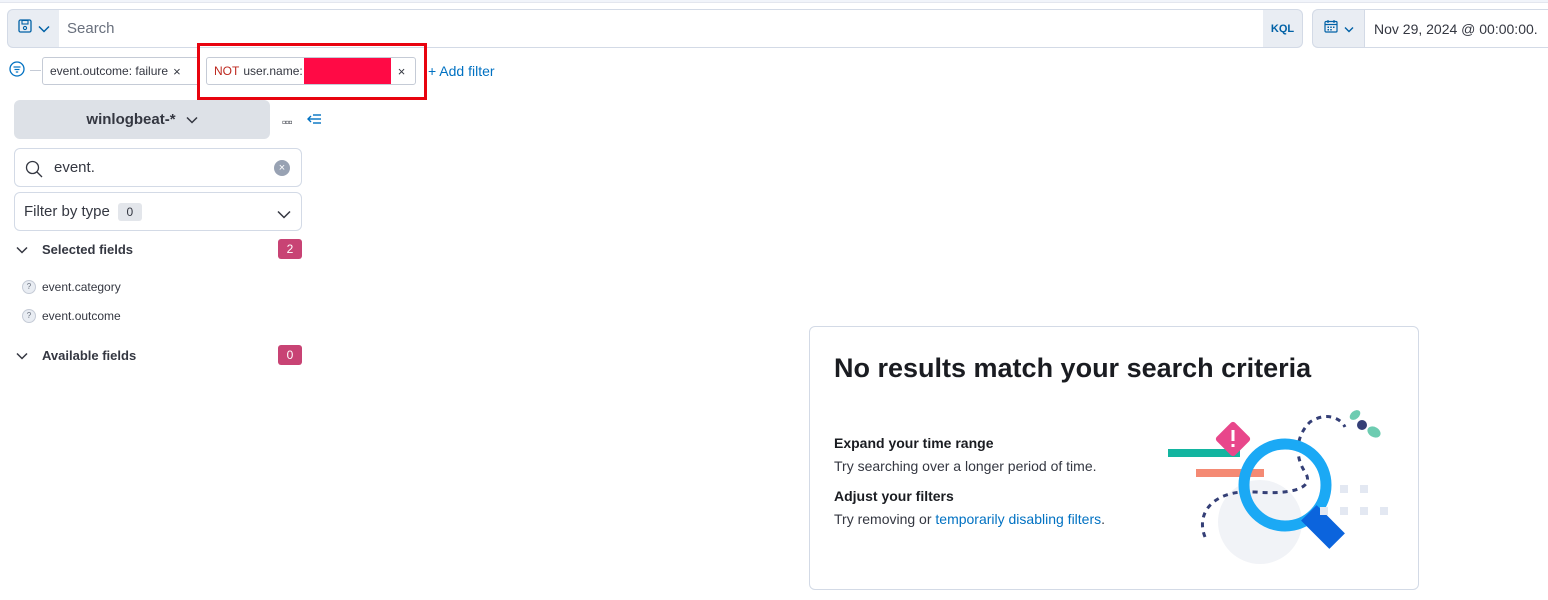  I want to click on filter-pill-label: event.outcome: failure, so click(109, 71).